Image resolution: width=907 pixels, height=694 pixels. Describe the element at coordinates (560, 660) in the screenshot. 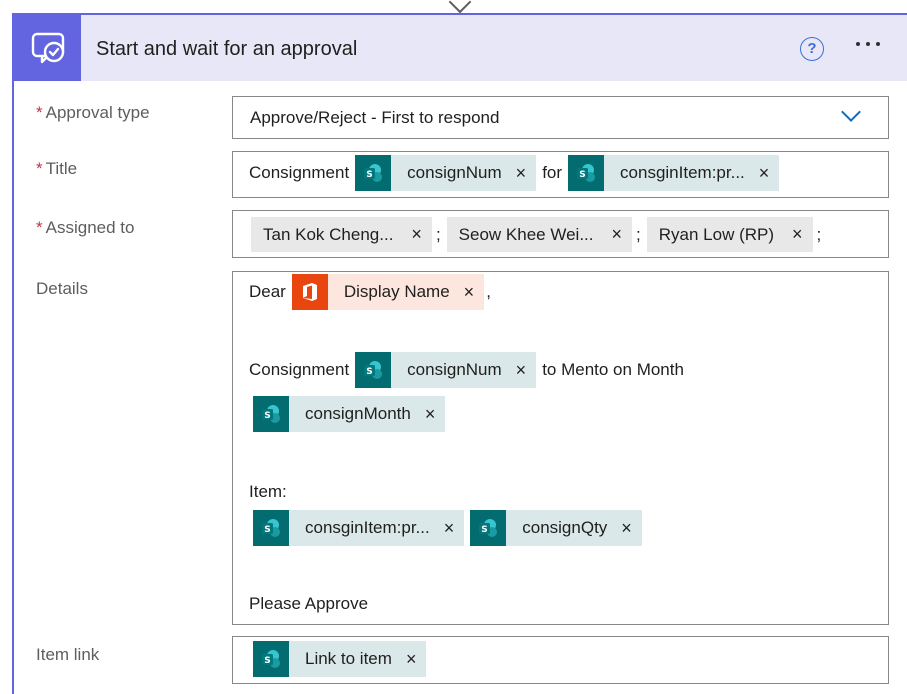

I see `item-link-input: S Link to item ×` at that location.